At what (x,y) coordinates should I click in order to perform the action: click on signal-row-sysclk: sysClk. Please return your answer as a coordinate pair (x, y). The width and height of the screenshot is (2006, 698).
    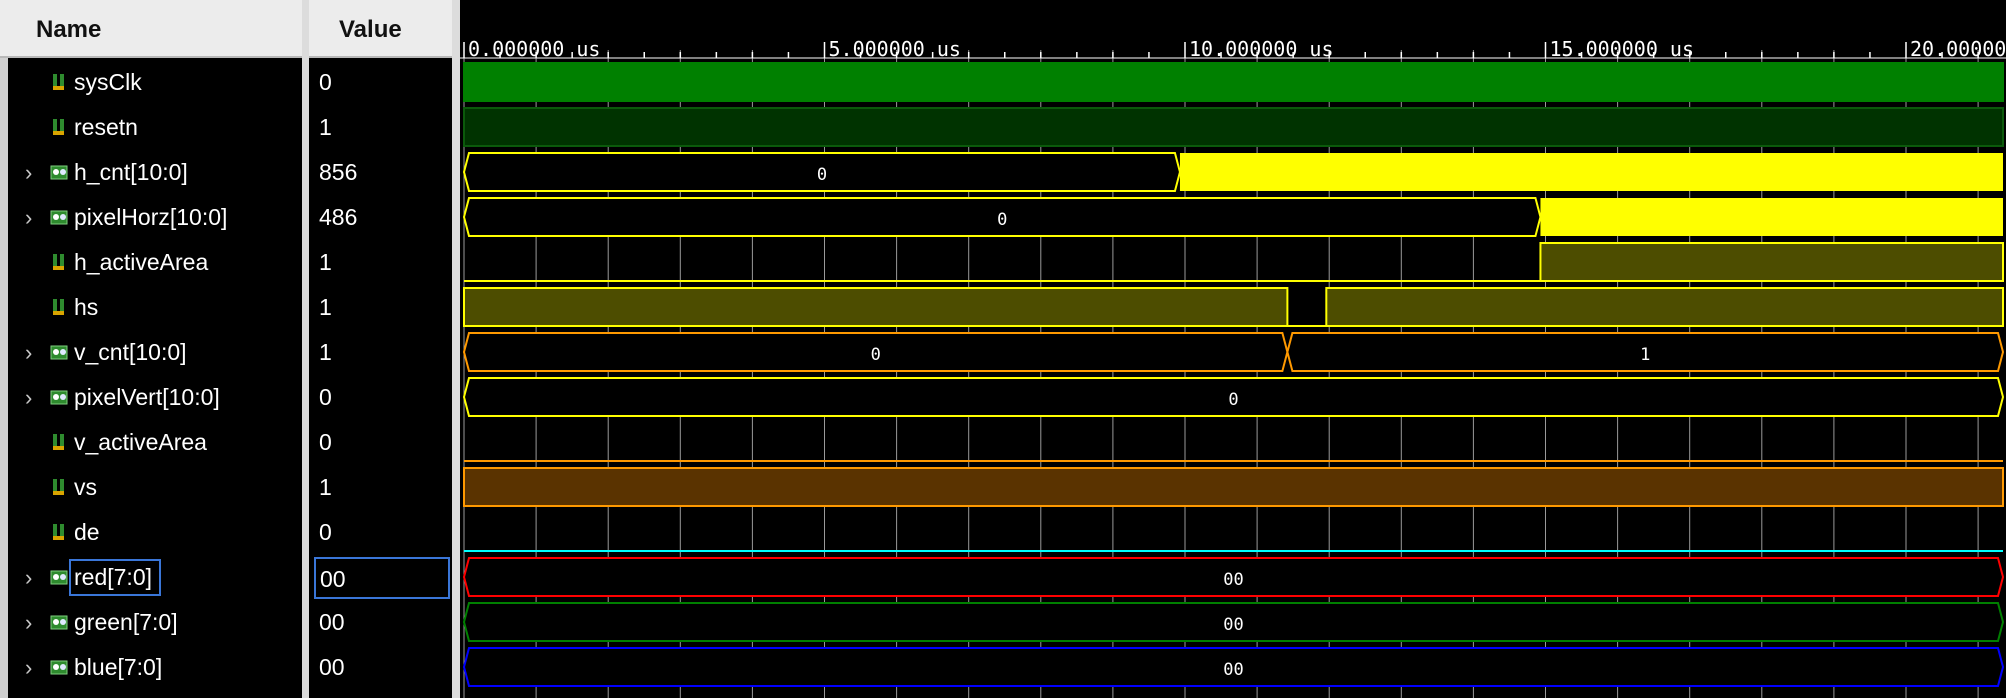
    Looking at the image, I should click on (155, 82).